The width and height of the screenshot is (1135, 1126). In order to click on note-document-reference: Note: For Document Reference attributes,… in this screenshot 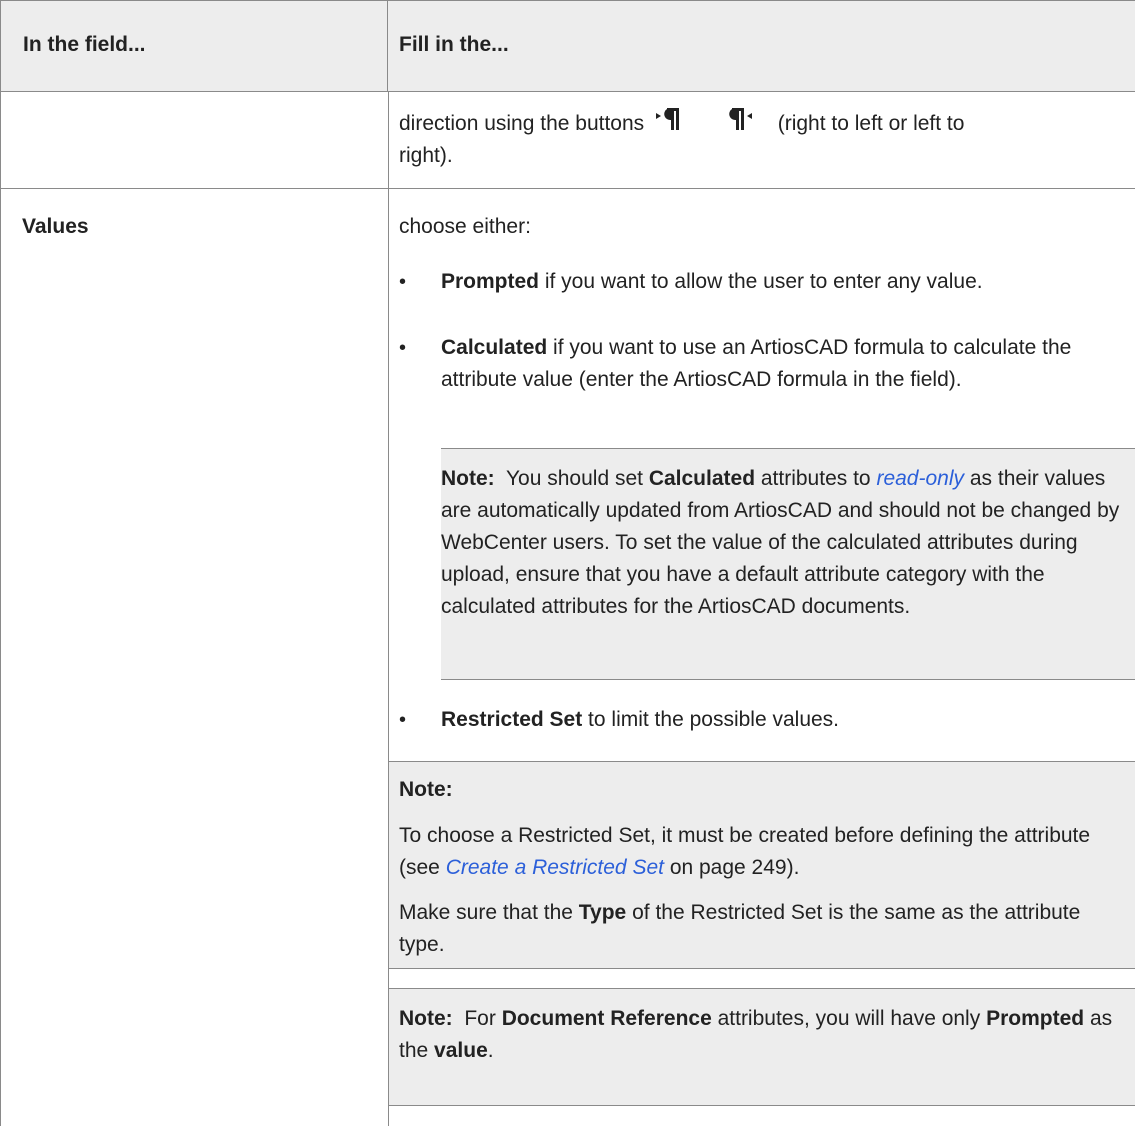, I will do `click(762, 1047)`.